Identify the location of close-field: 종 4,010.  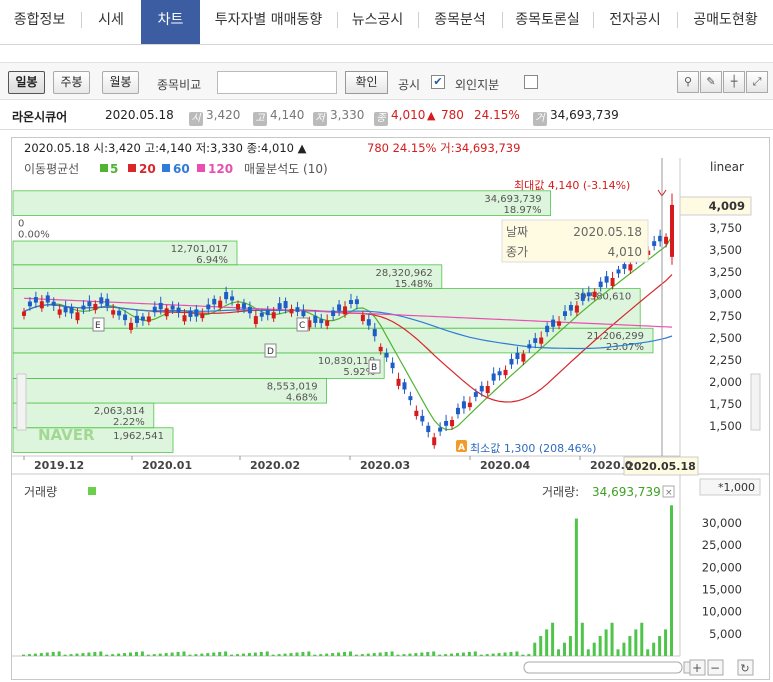
(399, 117).